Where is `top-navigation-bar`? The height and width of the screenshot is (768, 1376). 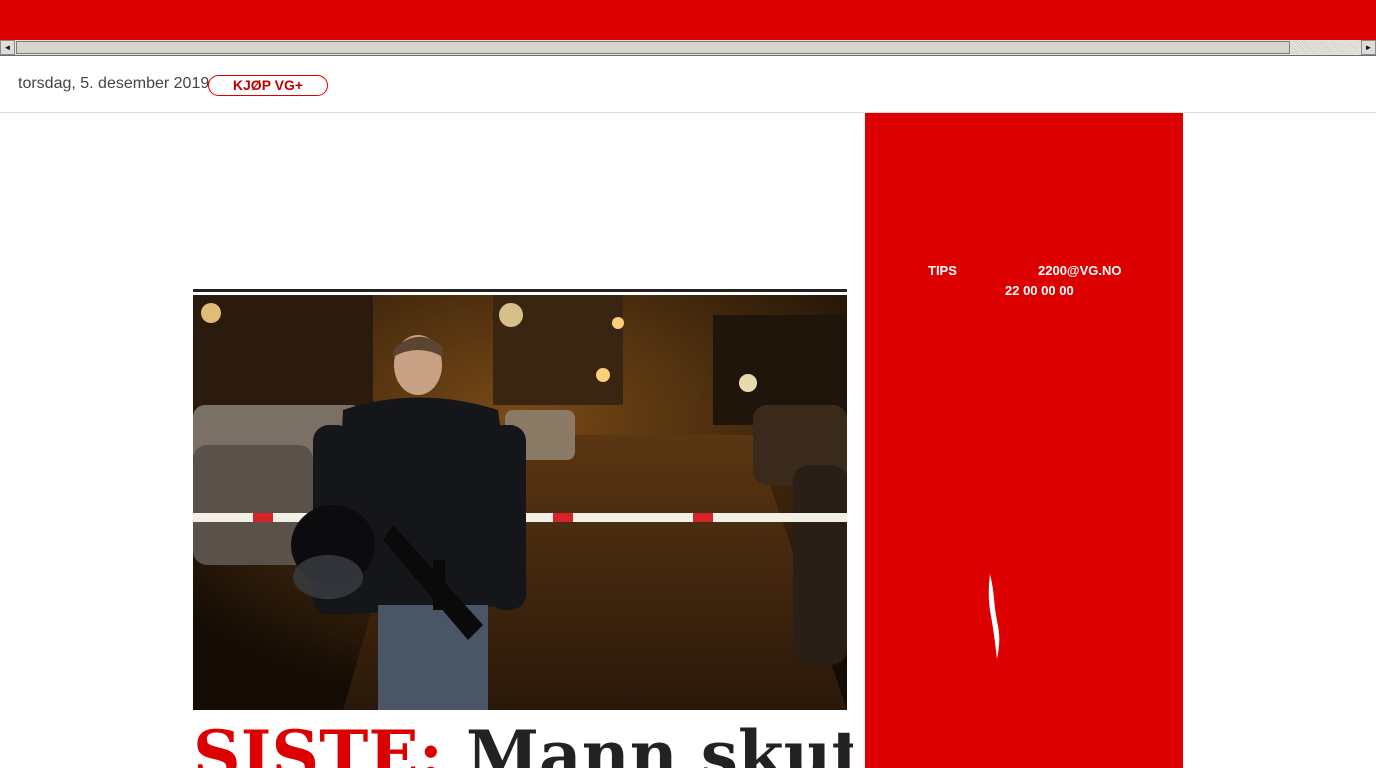
top-navigation-bar is located at coordinates (688, 20).